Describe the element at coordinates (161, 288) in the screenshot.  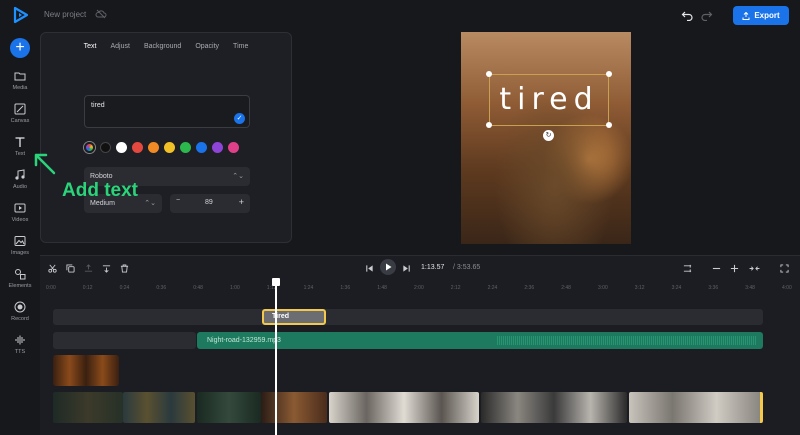
I see `ruler-tick: 0:36` at that location.